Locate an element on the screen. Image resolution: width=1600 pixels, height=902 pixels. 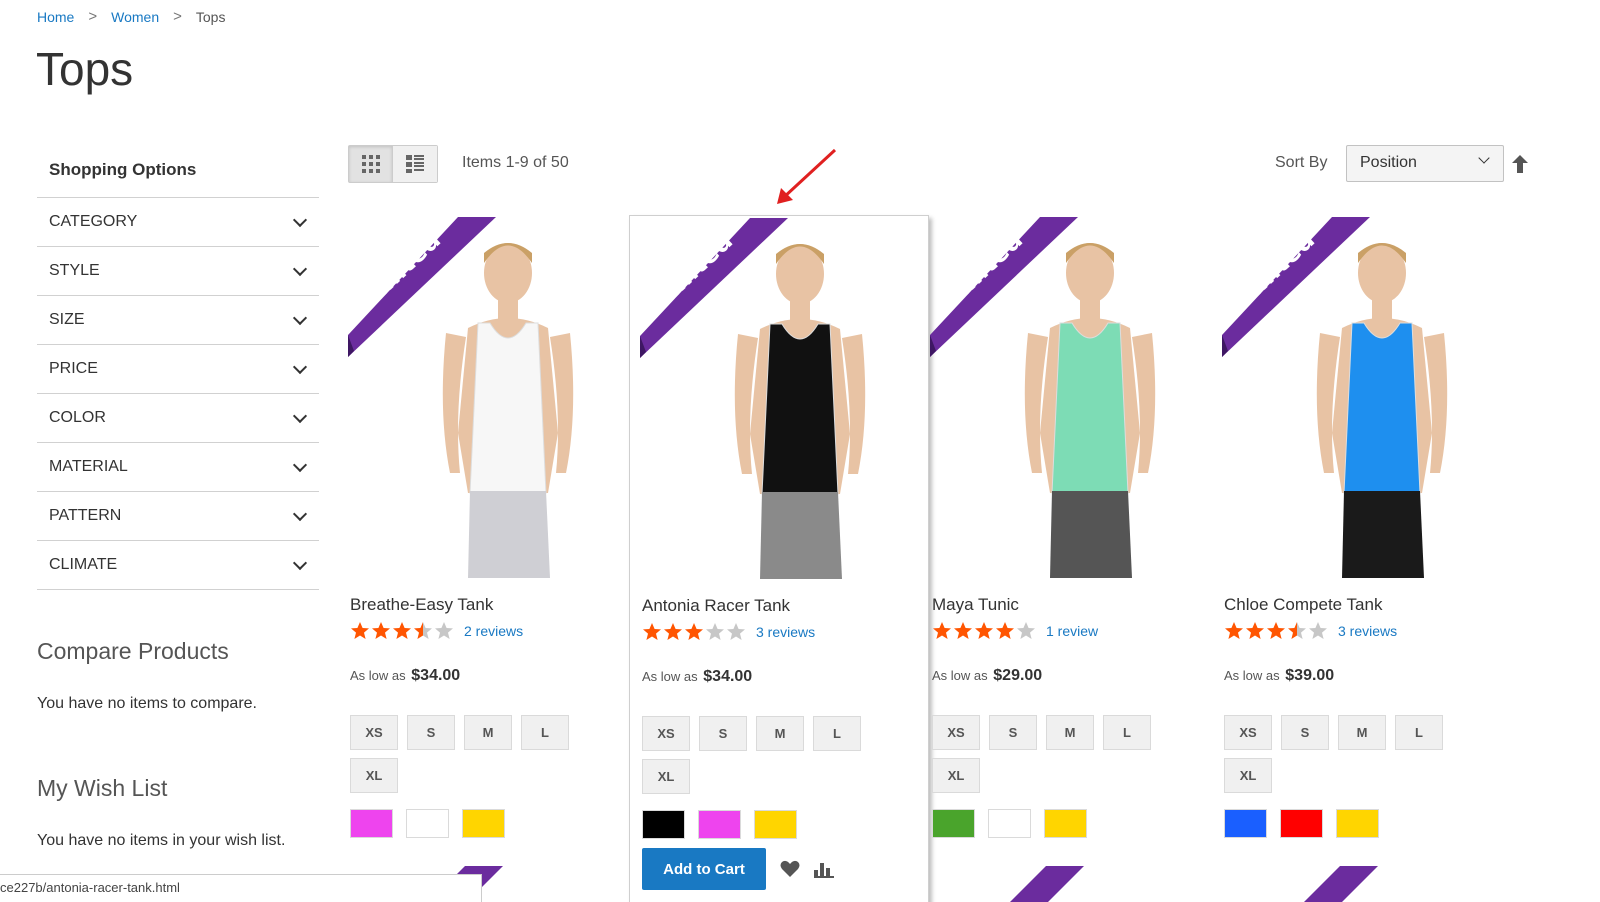
compare-icon is located at coordinates (824, 870).